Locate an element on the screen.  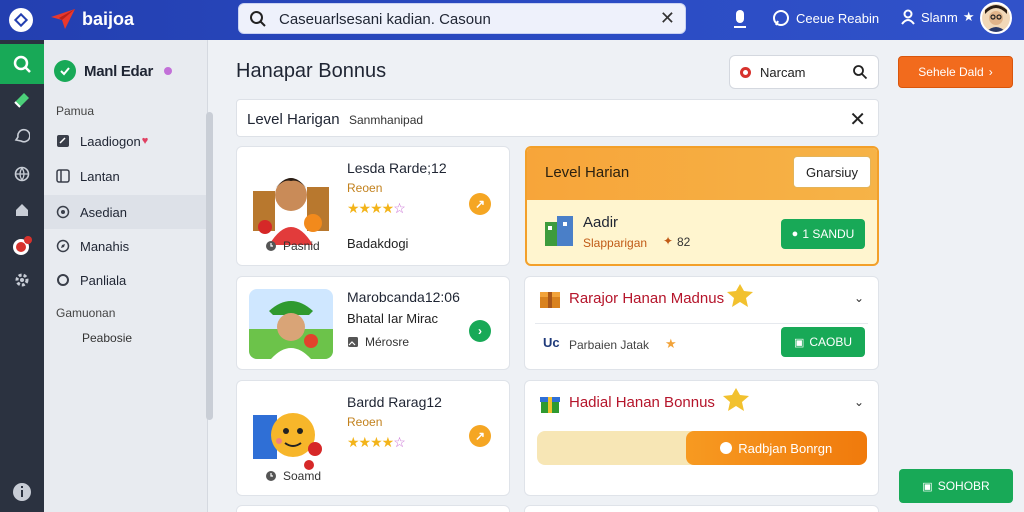
bonus-progress-bar: Radbjan Bonrgn is located at coordinates (702, 448).